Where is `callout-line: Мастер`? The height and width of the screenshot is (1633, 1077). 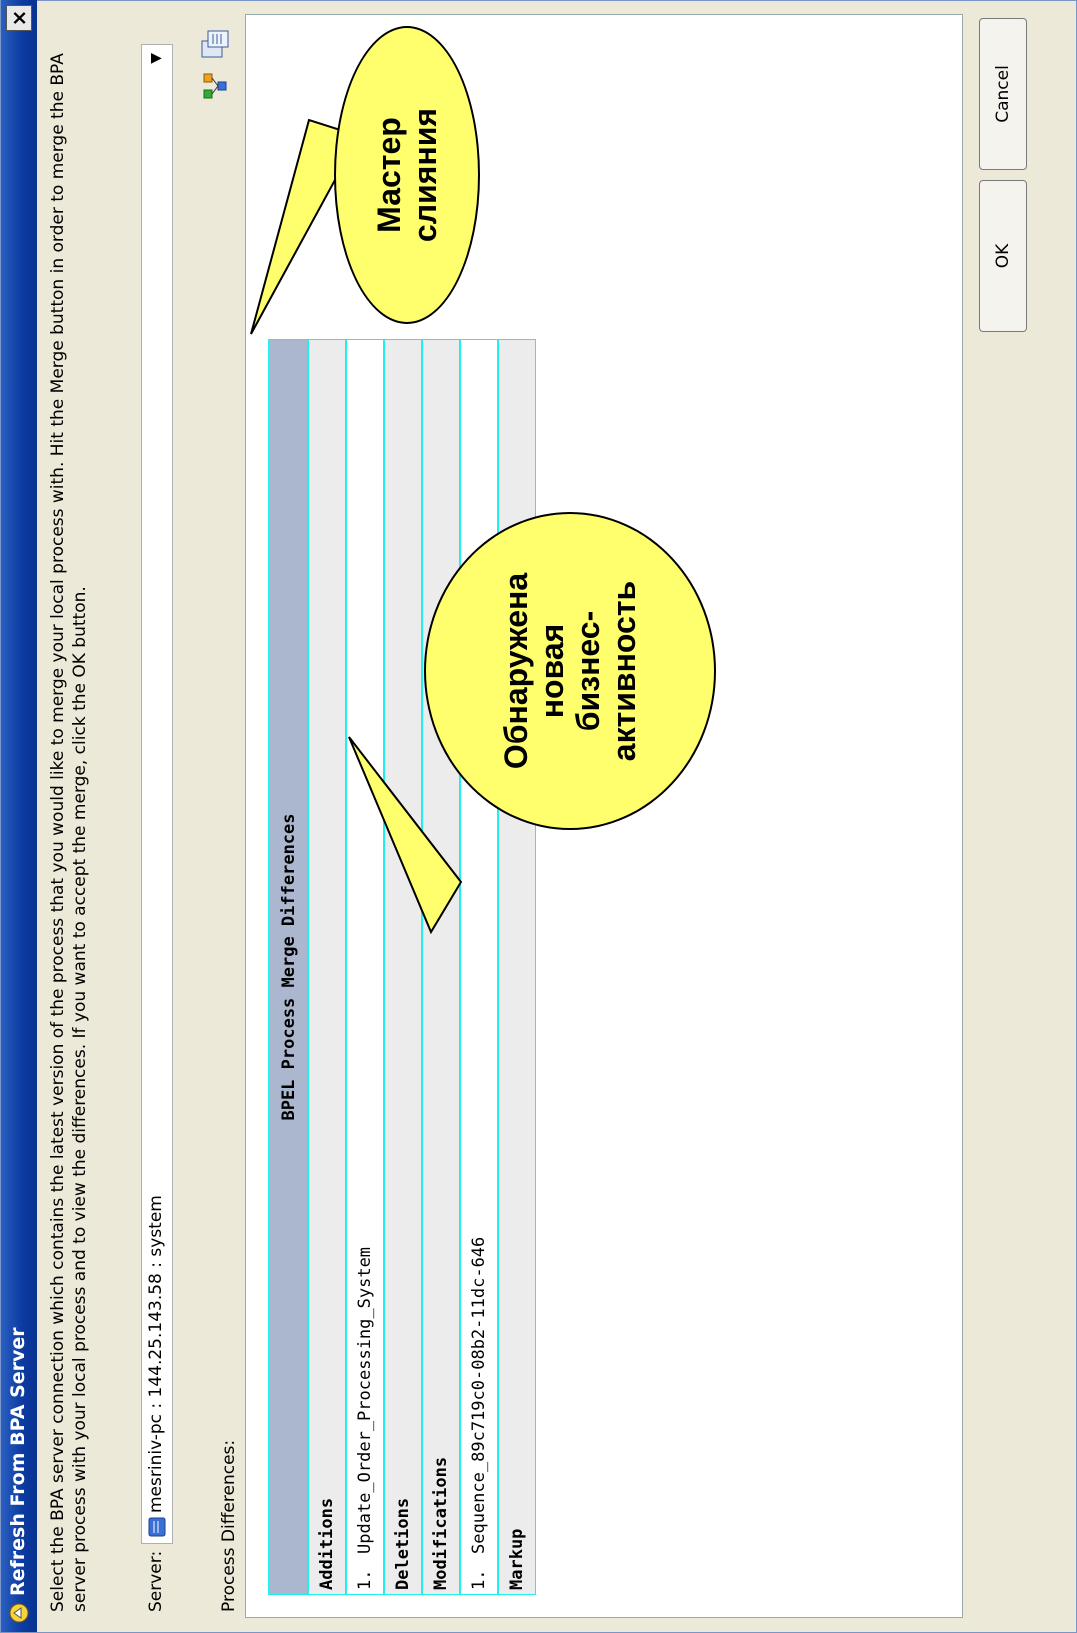 callout-line: Мастер is located at coordinates (389, 175).